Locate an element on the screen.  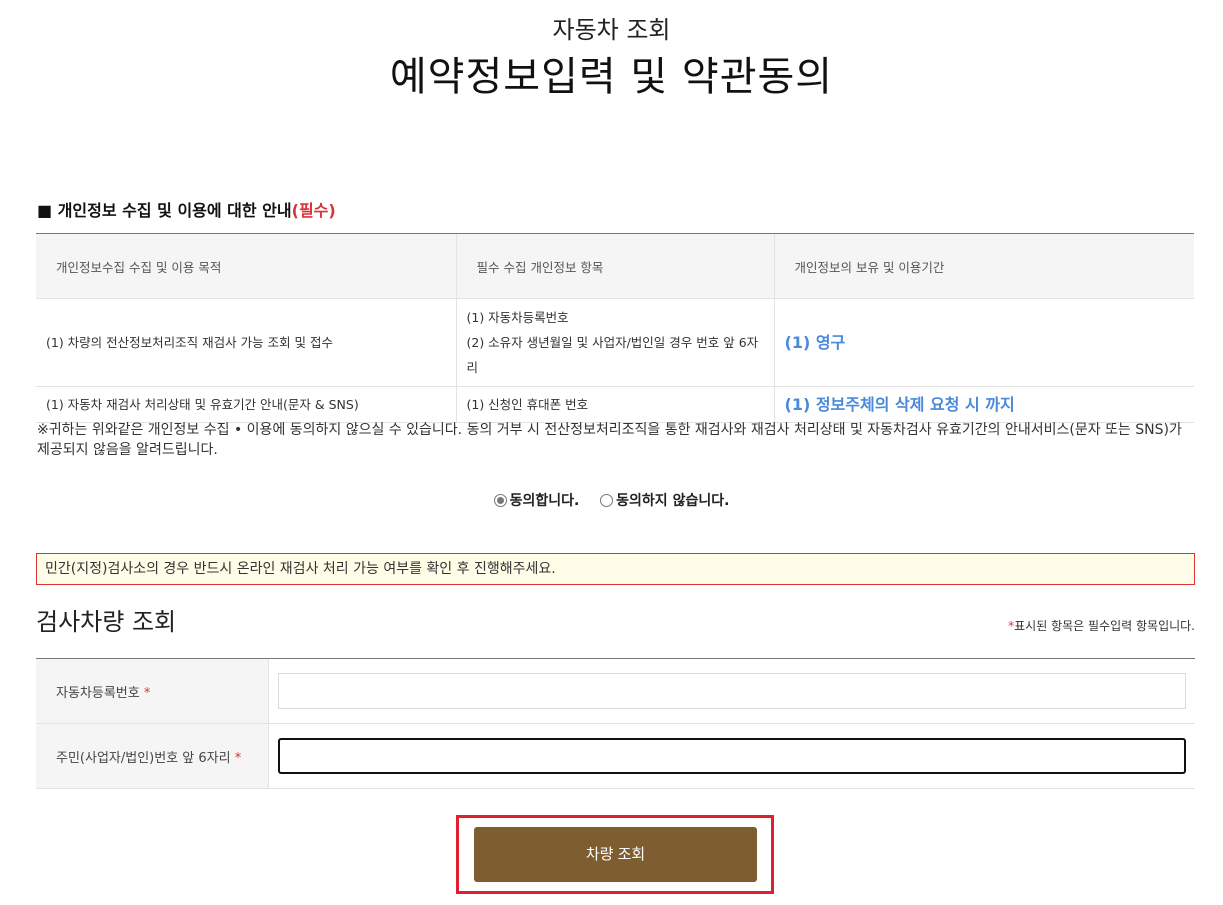
field-label-text: 주민(사업자/법인)번호 앞 6자리 is located at coordinates (143, 758).